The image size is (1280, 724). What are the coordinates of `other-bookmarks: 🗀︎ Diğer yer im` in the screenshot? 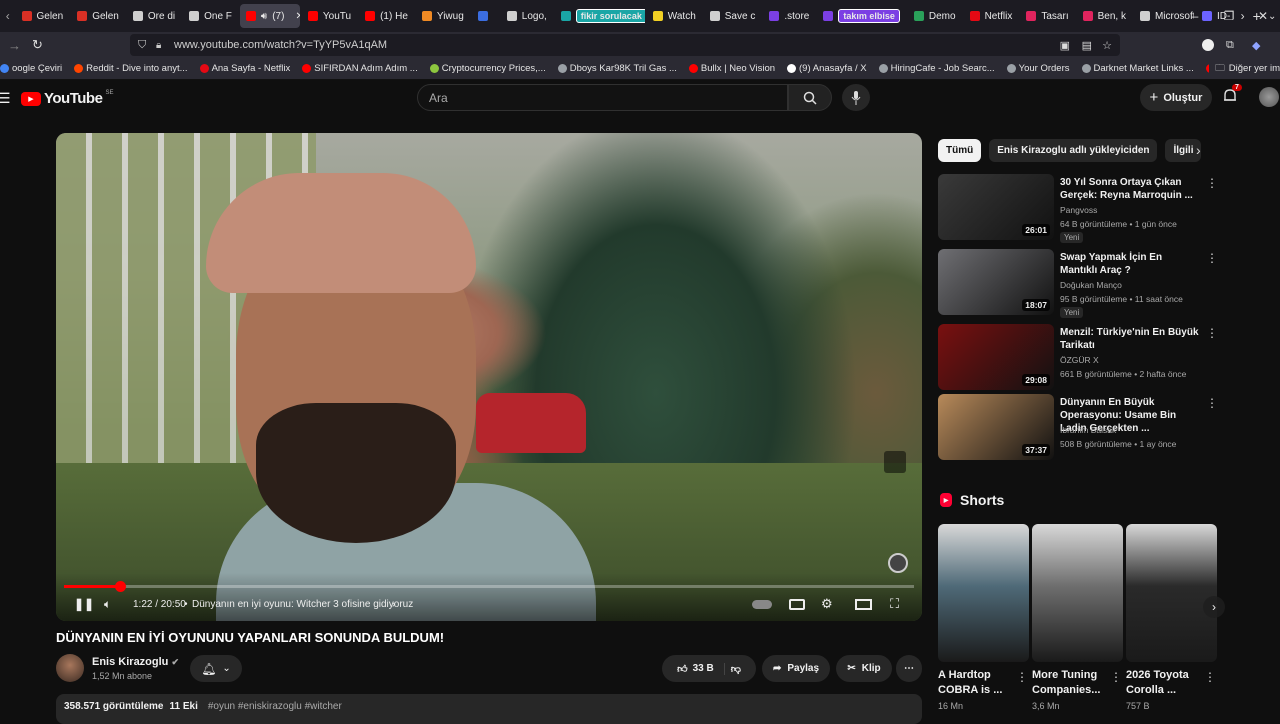 It's located at (1244, 69).